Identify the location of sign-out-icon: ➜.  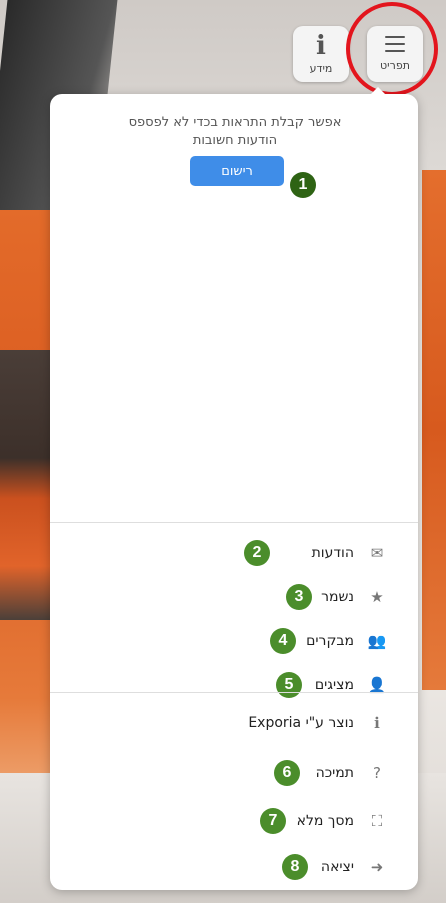
(377, 867).